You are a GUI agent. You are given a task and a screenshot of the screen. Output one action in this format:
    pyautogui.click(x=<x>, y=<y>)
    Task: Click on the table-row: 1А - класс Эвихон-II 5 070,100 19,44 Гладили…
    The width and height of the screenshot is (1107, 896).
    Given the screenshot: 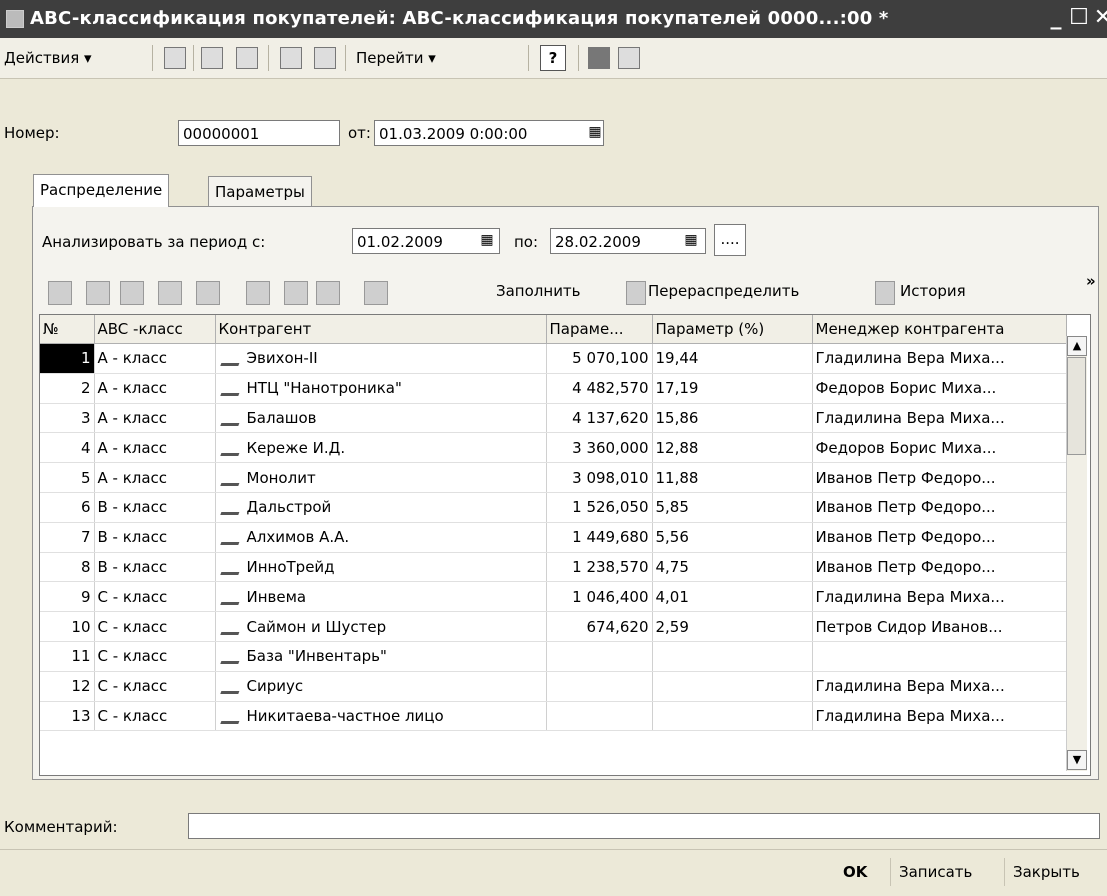 What is the action you would take?
    pyautogui.click(x=553, y=358)
    